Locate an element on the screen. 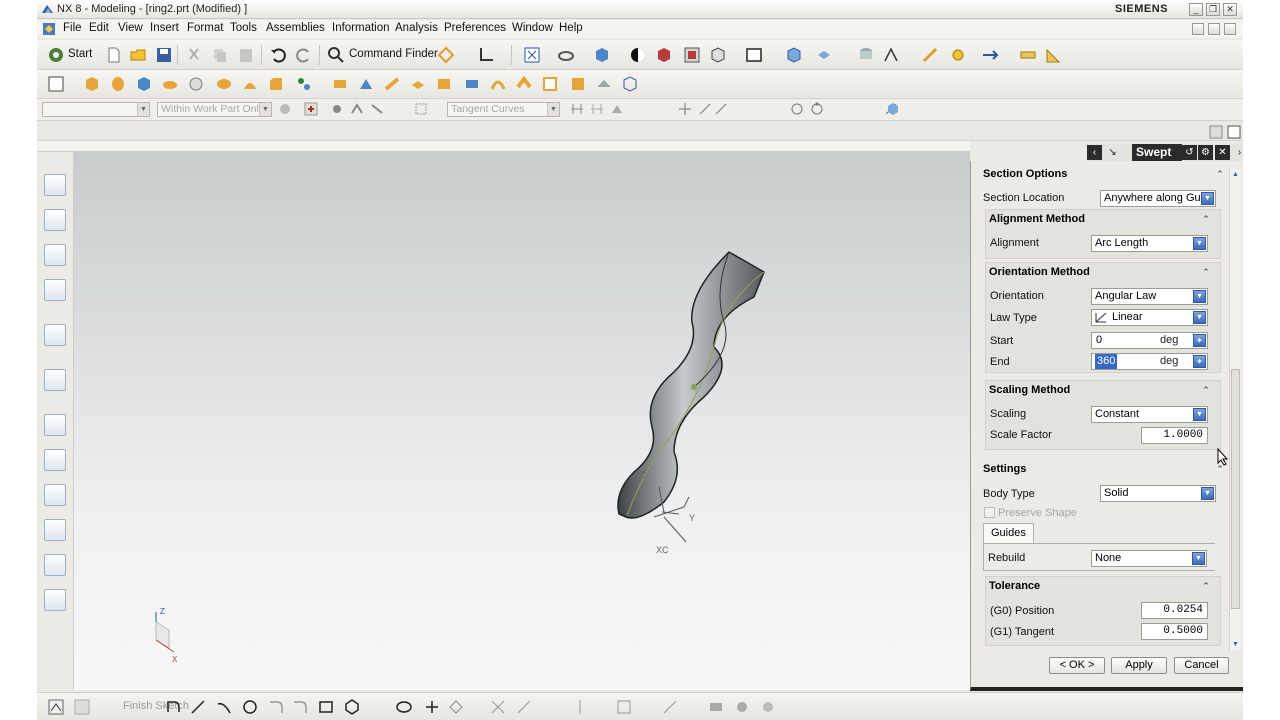 This screenshot has height=720, width=1280. type-filter-combo: ▼ is located at coordinates (96, 109).